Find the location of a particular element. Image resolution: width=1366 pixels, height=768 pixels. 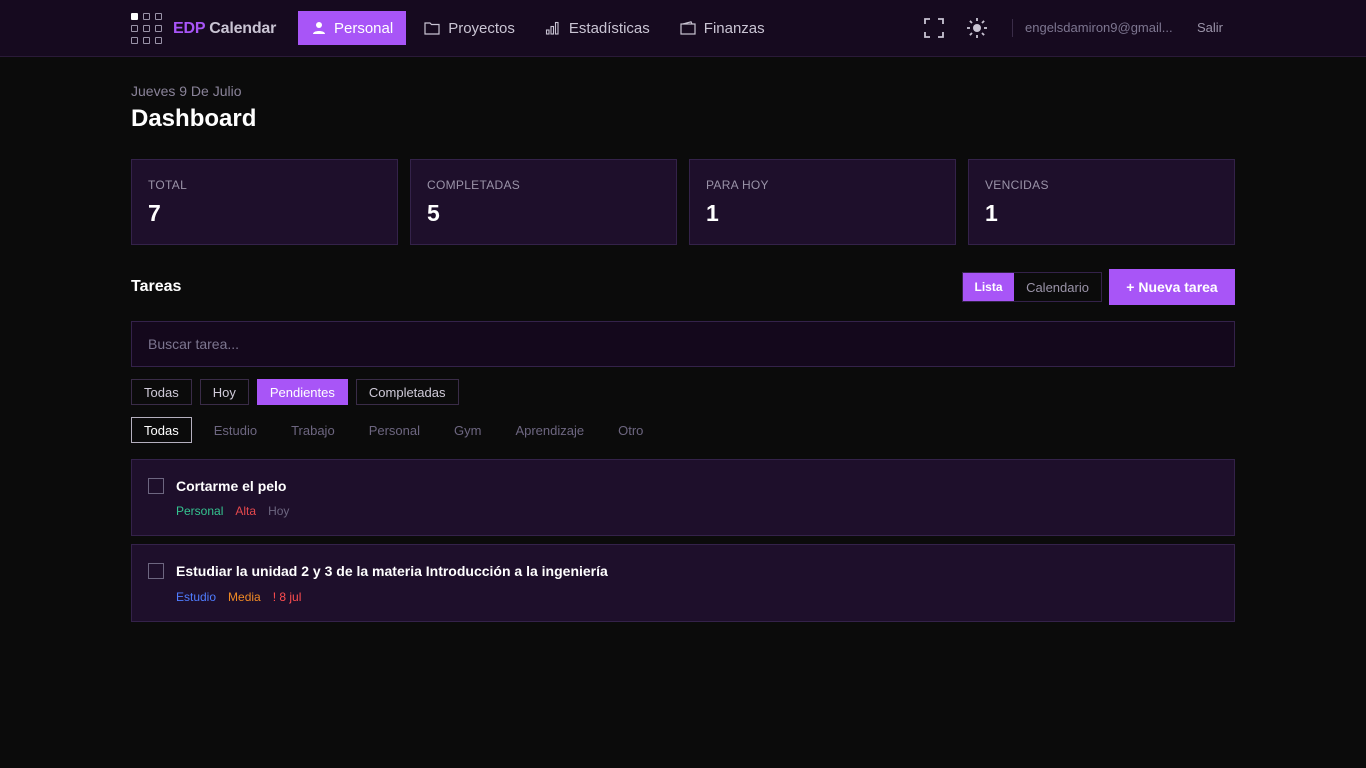

app-logo: EDP Calendar is located at coordinates (203, 28).